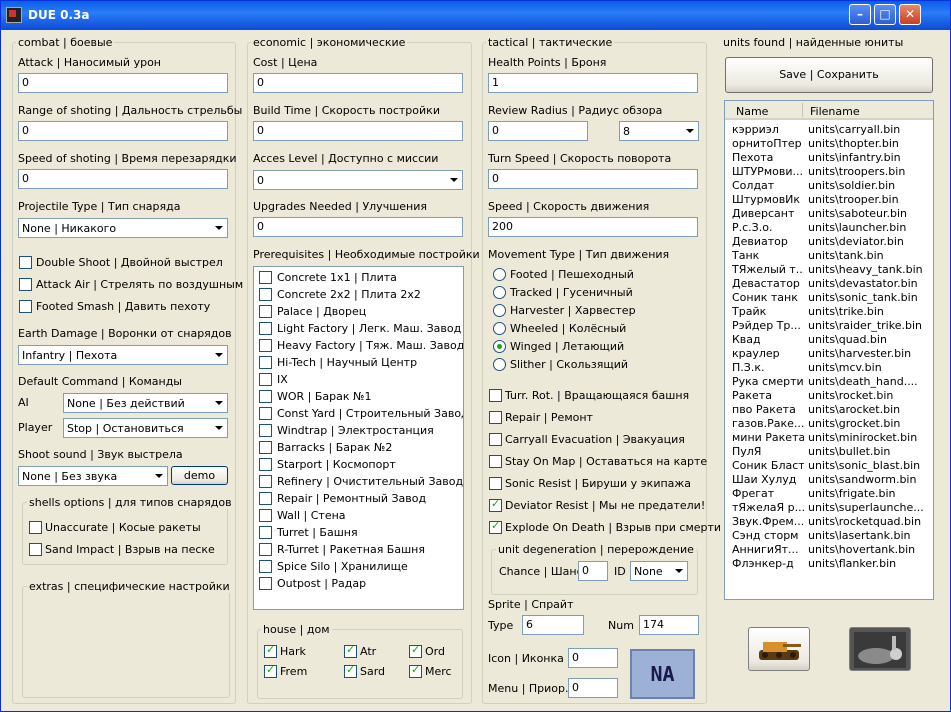 The height and width of the screenshot is (712, 951). I want to click on degeneration-id-select: None, so click(659, 571).